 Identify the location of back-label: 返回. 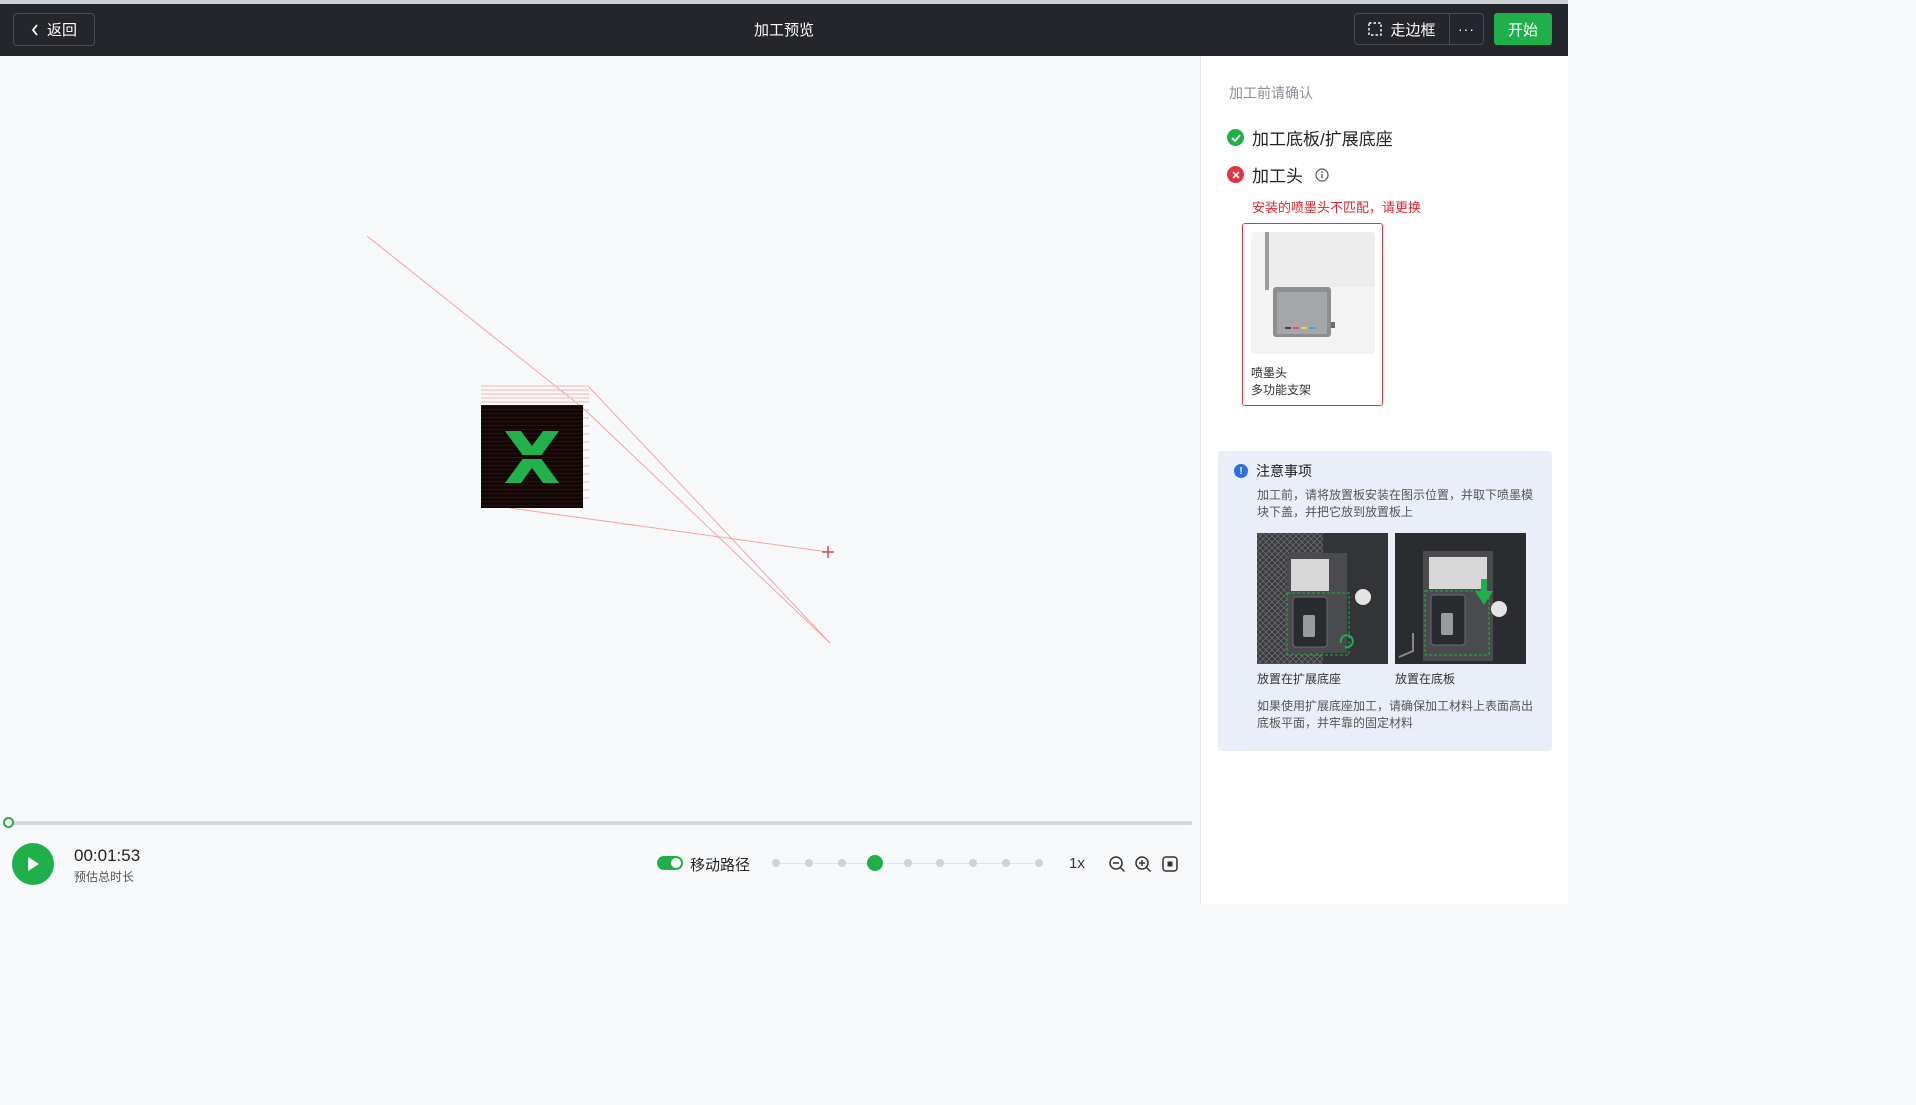
(61, 30).